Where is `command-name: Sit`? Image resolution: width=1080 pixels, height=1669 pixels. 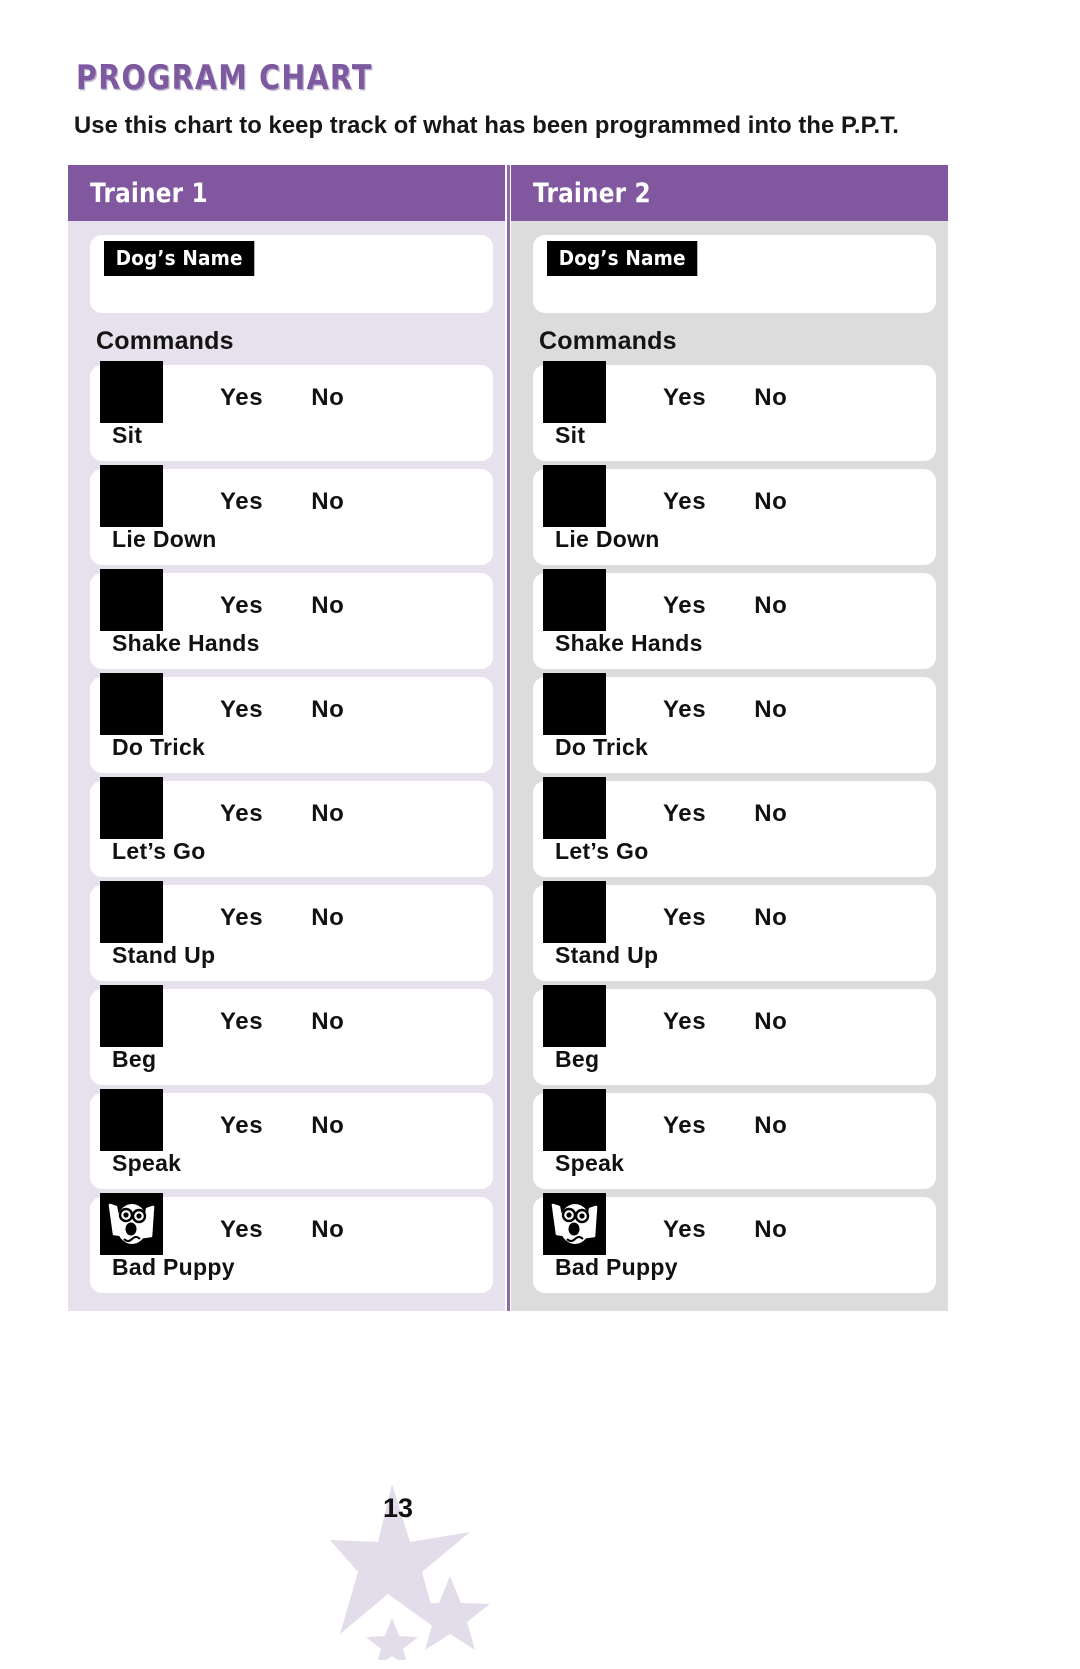
command-name: Sit is located at coordinates (570, 435).